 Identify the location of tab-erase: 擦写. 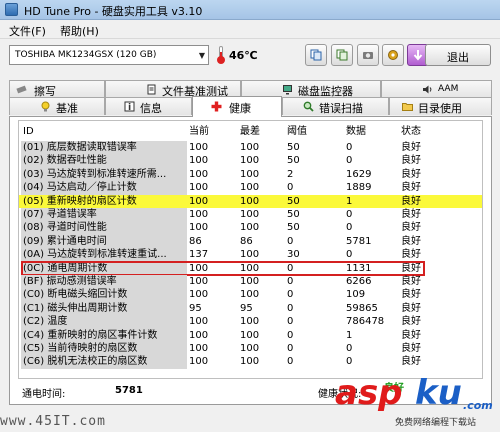
(57, 89).